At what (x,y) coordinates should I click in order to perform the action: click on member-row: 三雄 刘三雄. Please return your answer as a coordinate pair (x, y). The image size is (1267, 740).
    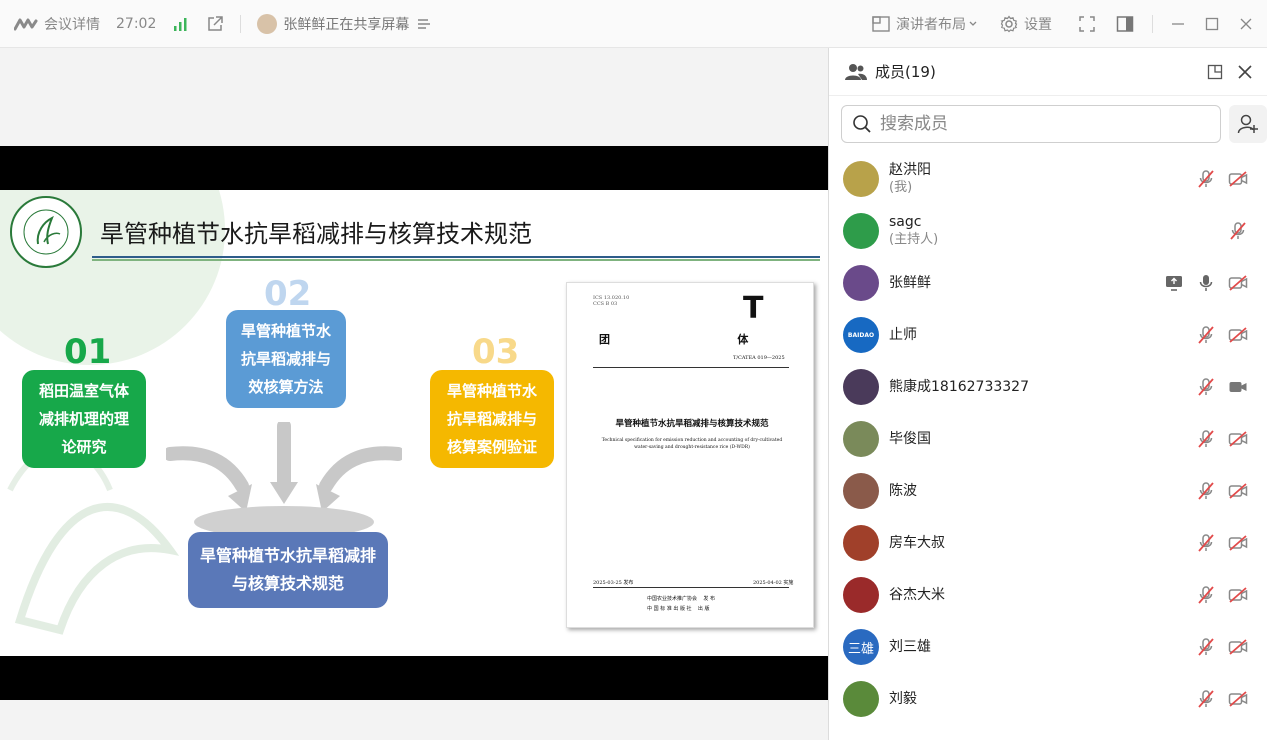
    Looking at the image, I should click on (1048, 647).